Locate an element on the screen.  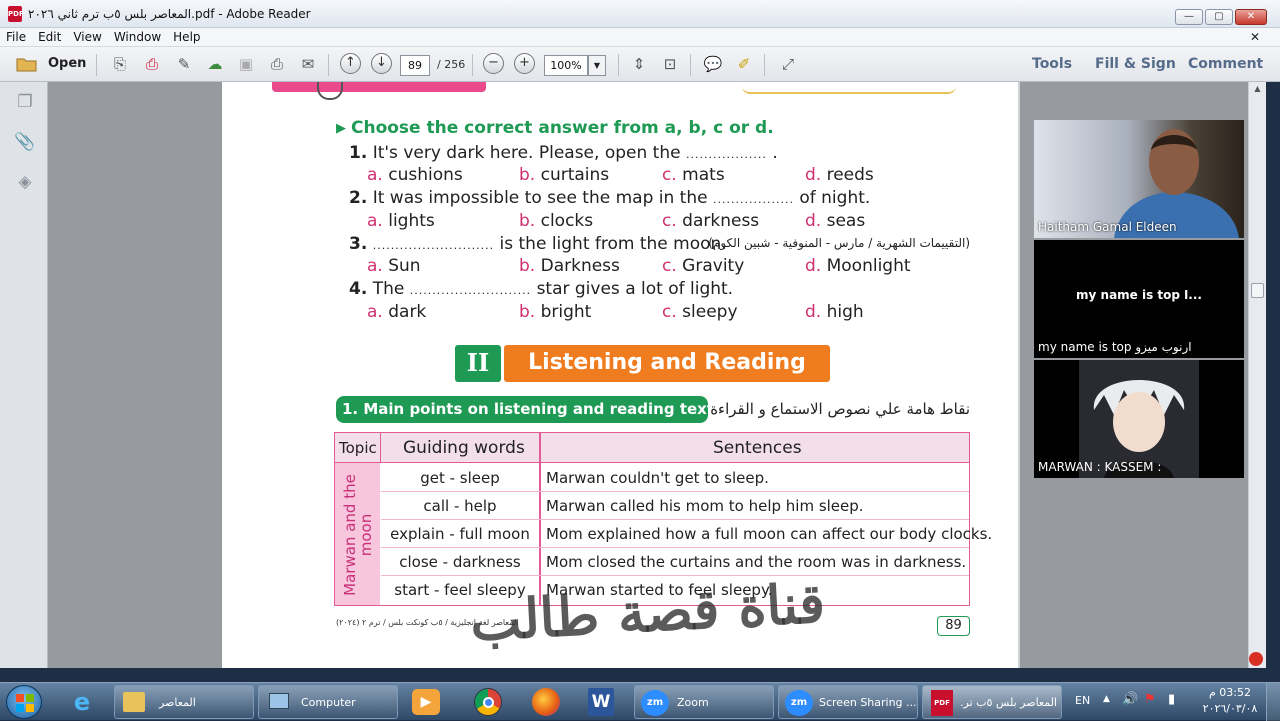
word-icon: W is located at coordinates (601, 702).